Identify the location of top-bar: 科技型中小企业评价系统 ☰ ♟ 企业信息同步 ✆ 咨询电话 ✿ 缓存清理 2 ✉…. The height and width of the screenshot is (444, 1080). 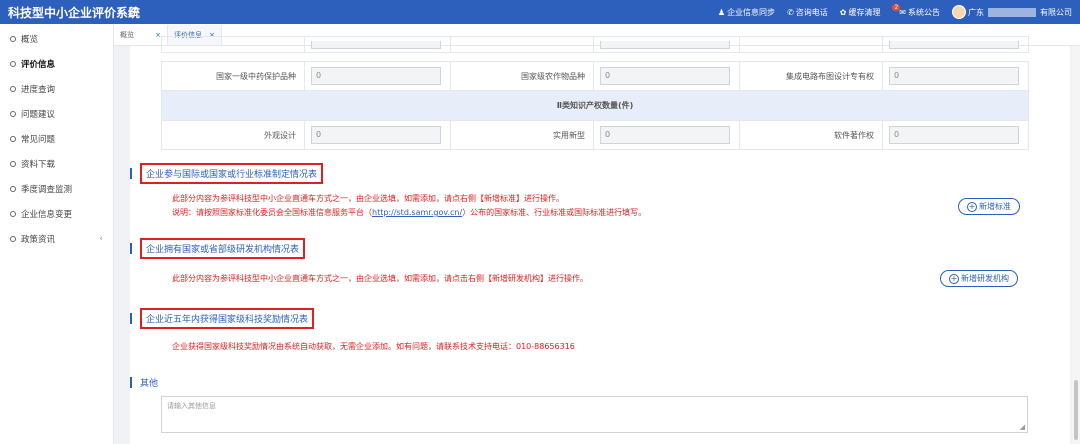
(540, 12).